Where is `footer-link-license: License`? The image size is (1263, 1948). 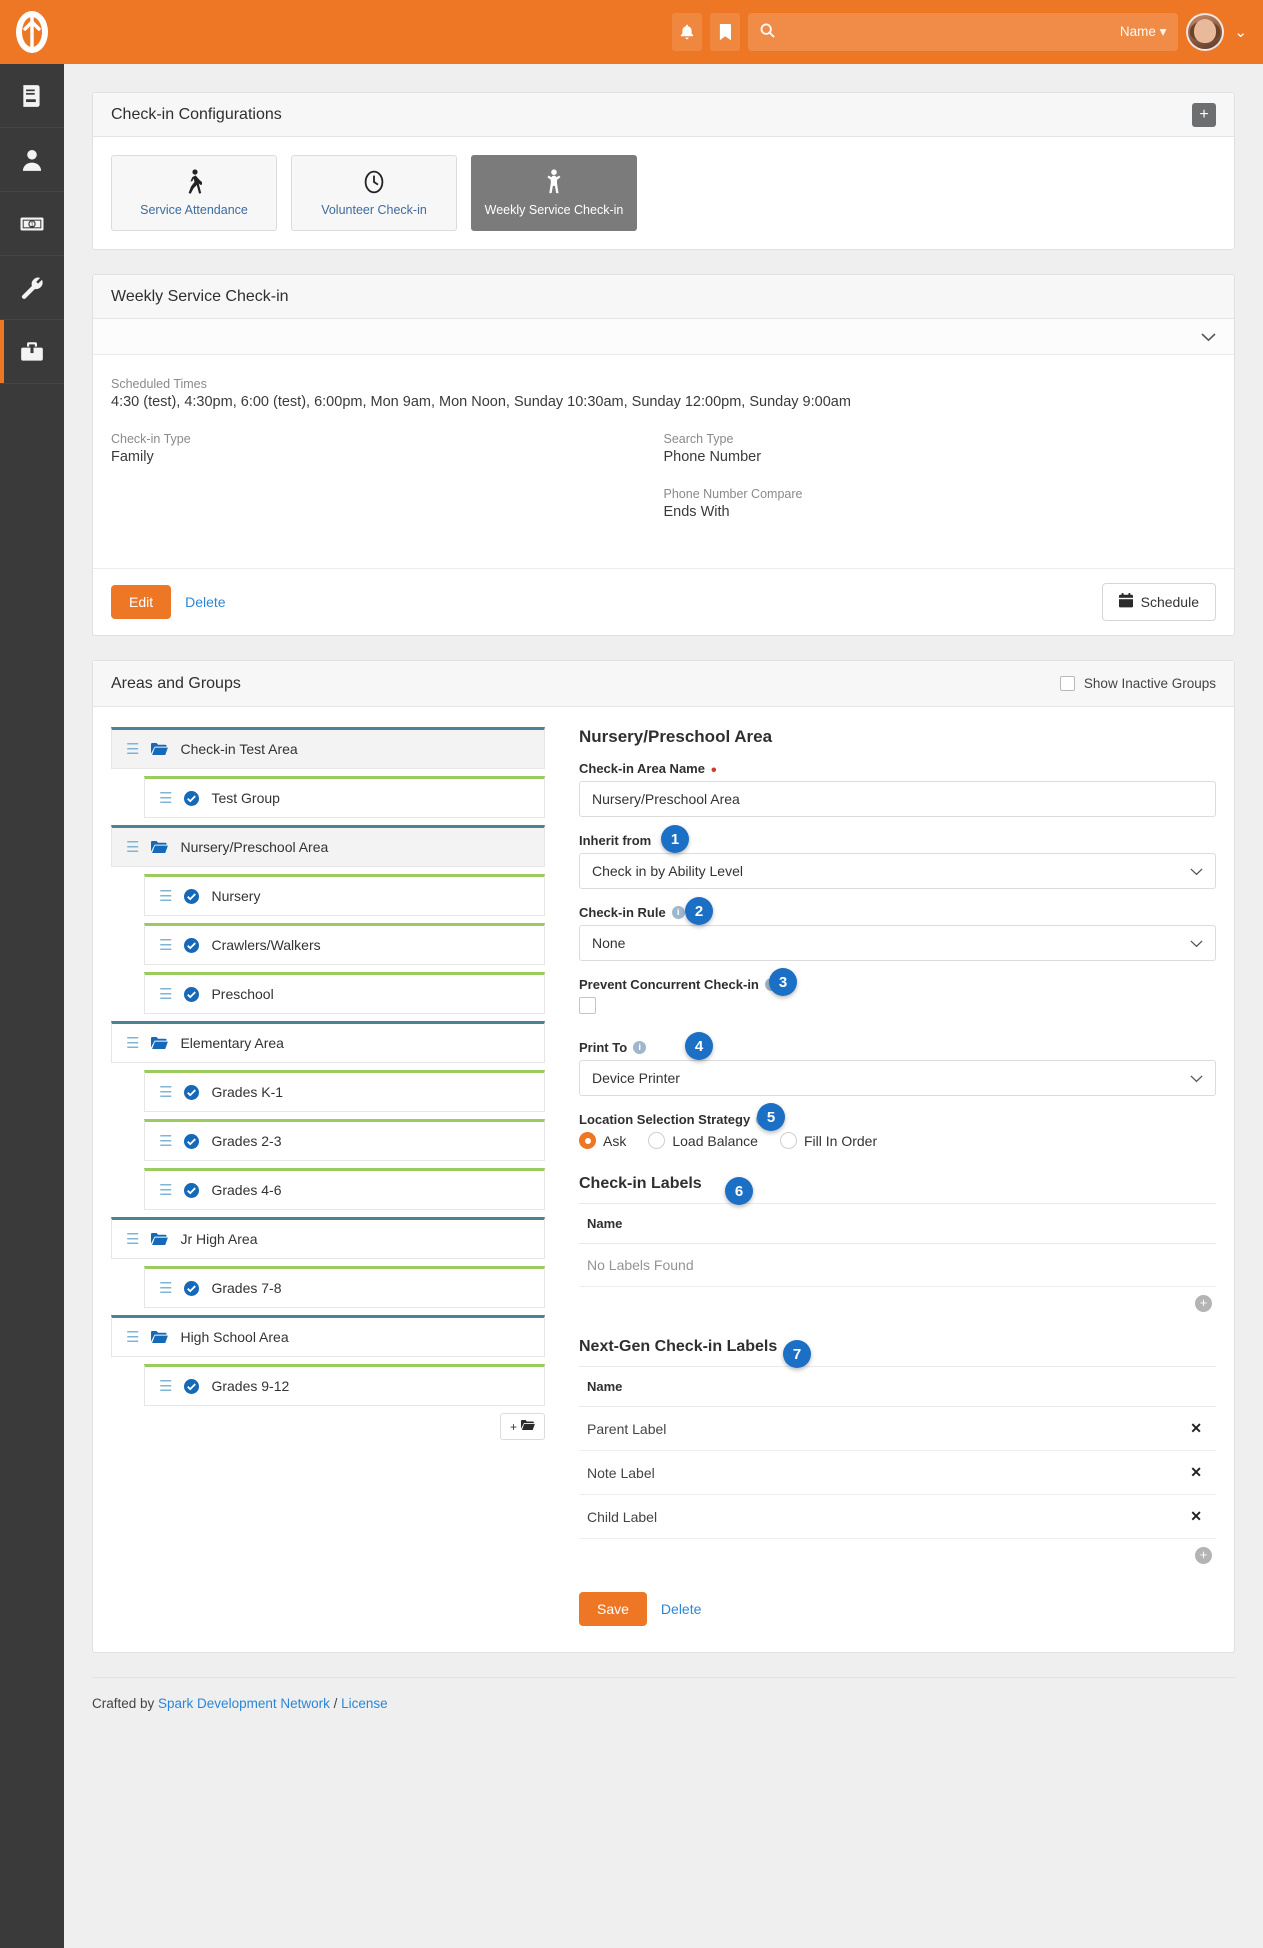 footer-link-license: License is located at coordinates (364, 1703).